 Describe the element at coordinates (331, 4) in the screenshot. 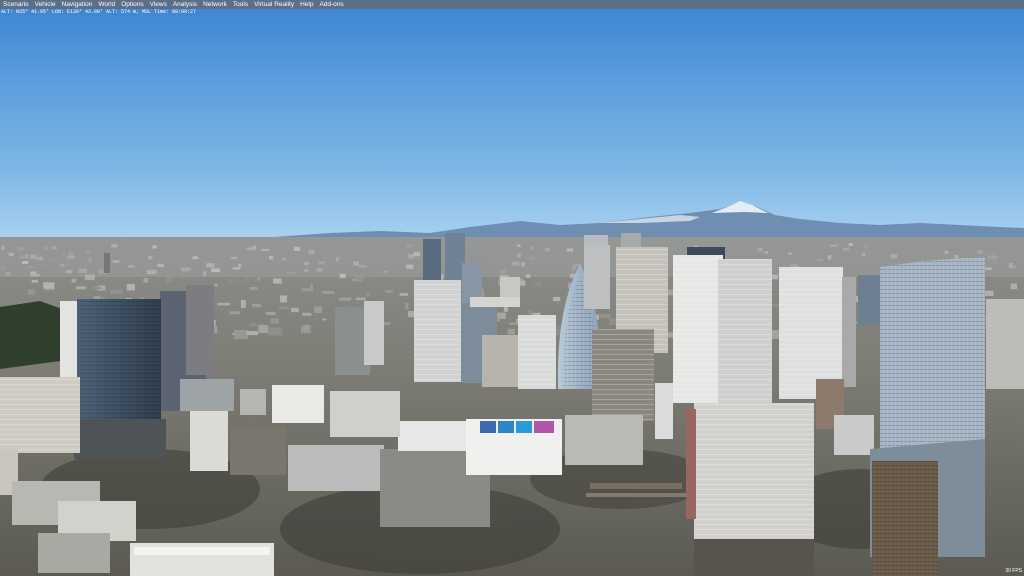

I see `menu-item-add-ons: Add-ons` at that location.